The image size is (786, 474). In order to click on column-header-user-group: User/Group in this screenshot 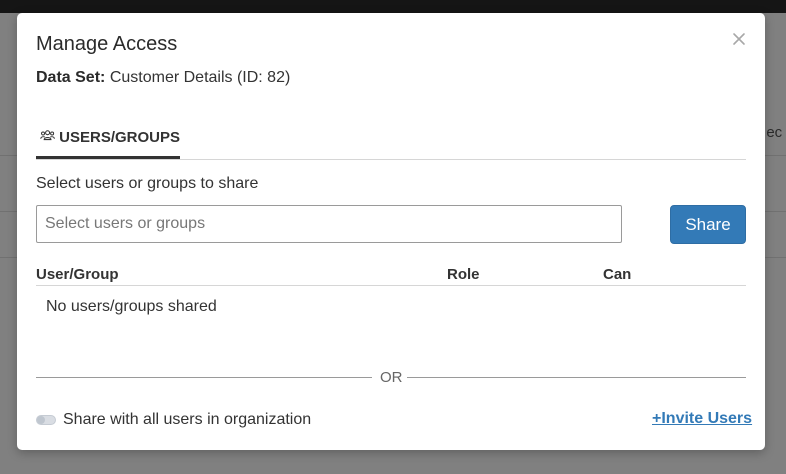, I will do `click(77, 274)`.